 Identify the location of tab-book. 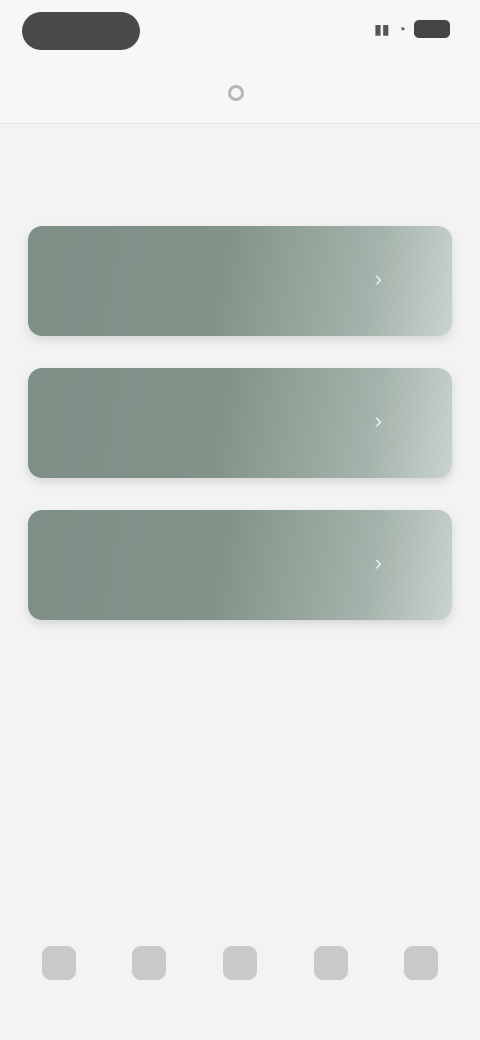
(240, 973).